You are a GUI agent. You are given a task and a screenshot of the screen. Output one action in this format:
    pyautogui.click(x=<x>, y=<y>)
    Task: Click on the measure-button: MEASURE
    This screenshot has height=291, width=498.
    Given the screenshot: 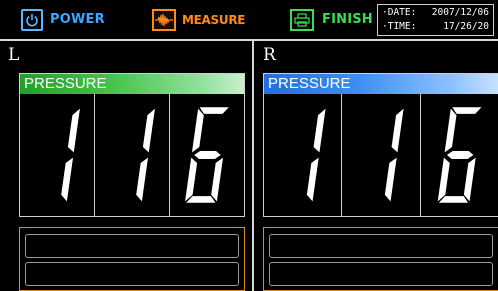 What is the action you would take?
    pyautogui.click(x=198, y=19)
    